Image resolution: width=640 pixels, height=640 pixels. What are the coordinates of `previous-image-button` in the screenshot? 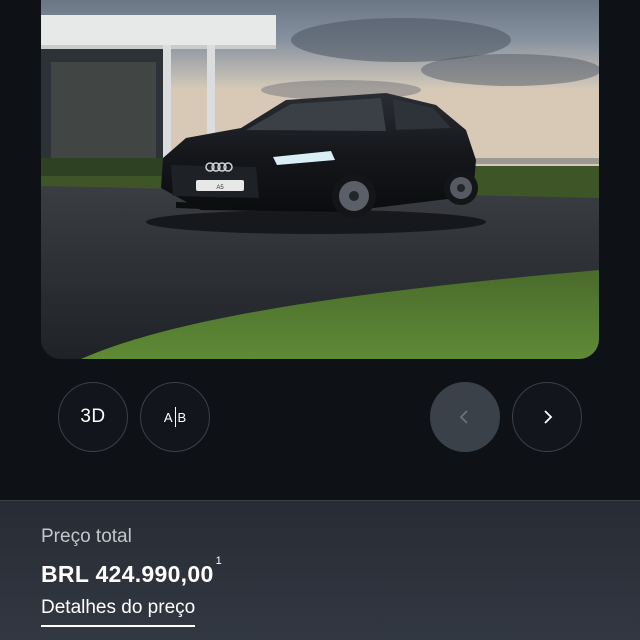 It's located at (465, 417).